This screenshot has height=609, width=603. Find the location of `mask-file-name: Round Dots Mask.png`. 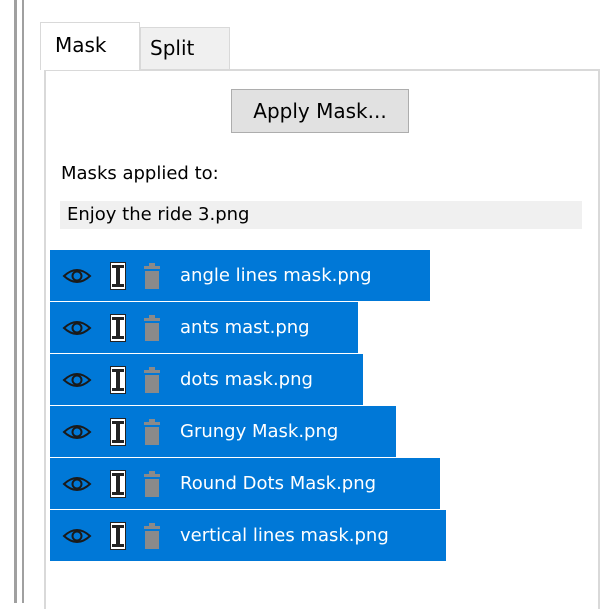

mask-file-name: Round Dots Mask.png is located at coordinates (278, 483).